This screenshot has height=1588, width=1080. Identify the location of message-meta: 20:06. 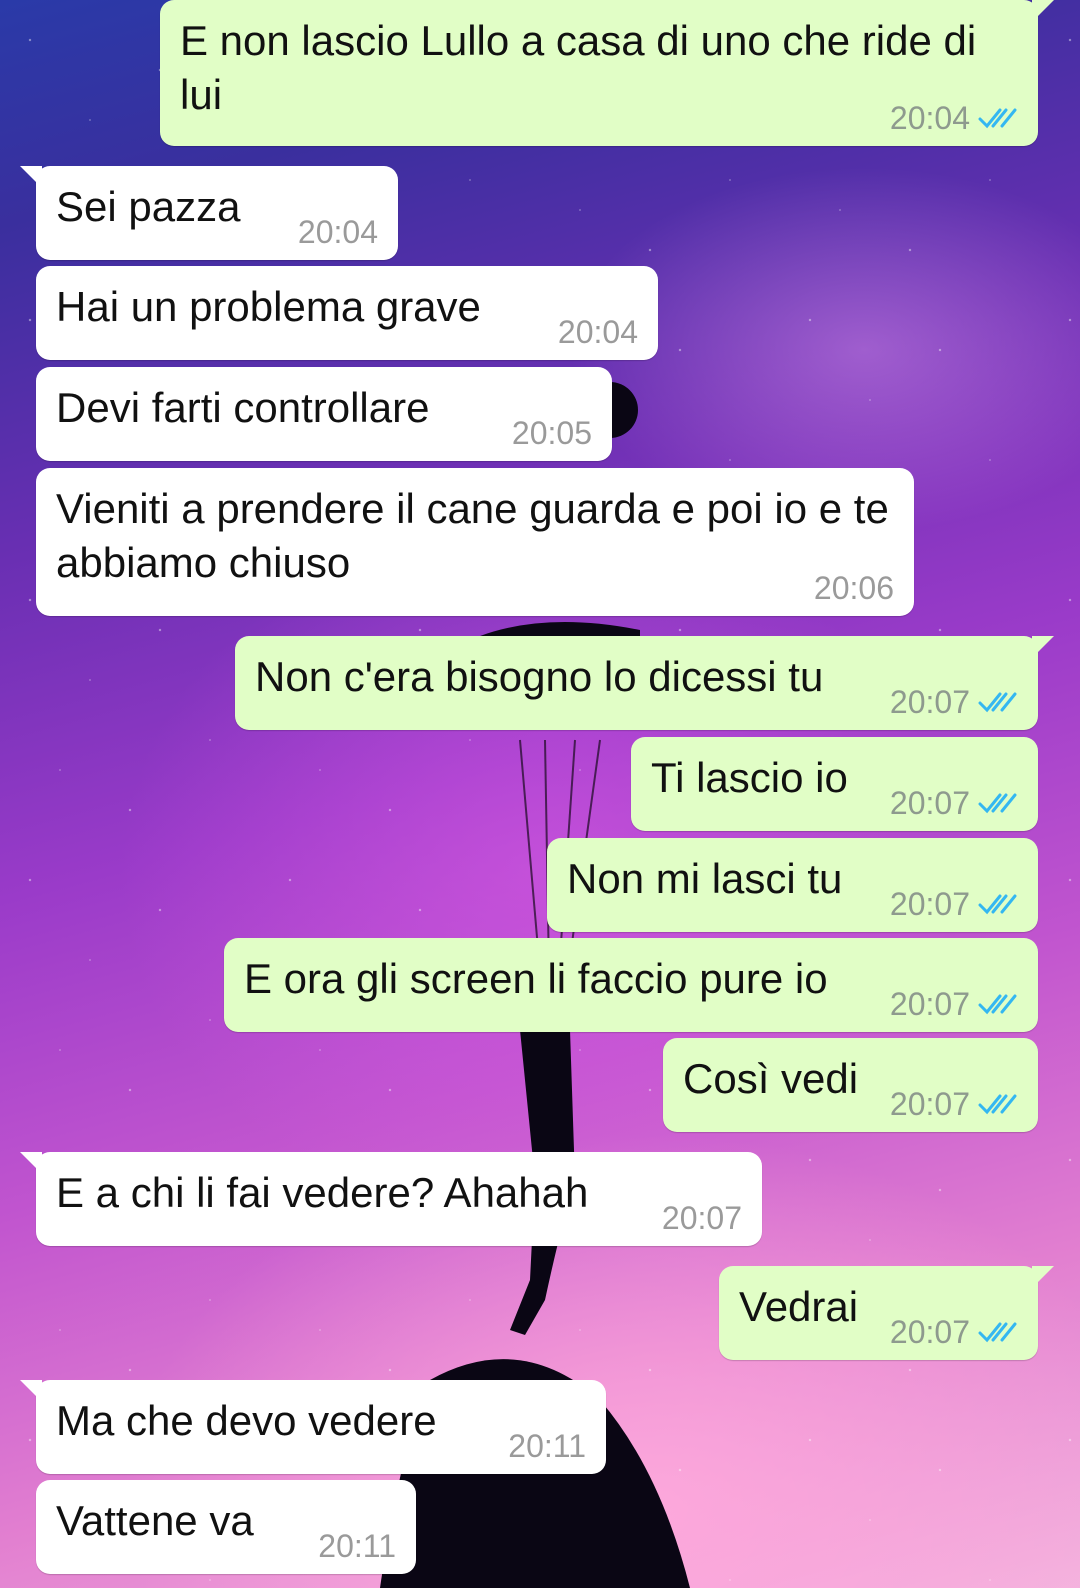
(854, 588).